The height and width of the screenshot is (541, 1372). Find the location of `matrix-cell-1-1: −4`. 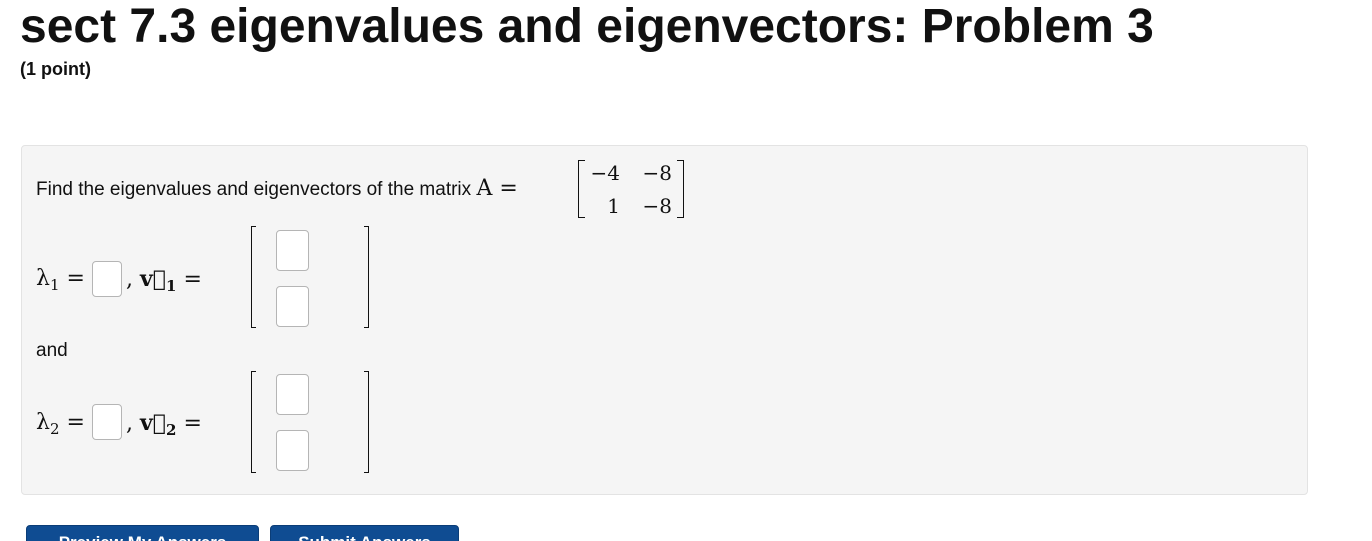

matrix-cell-1-1: −4 is located at coordinates (605, 173).